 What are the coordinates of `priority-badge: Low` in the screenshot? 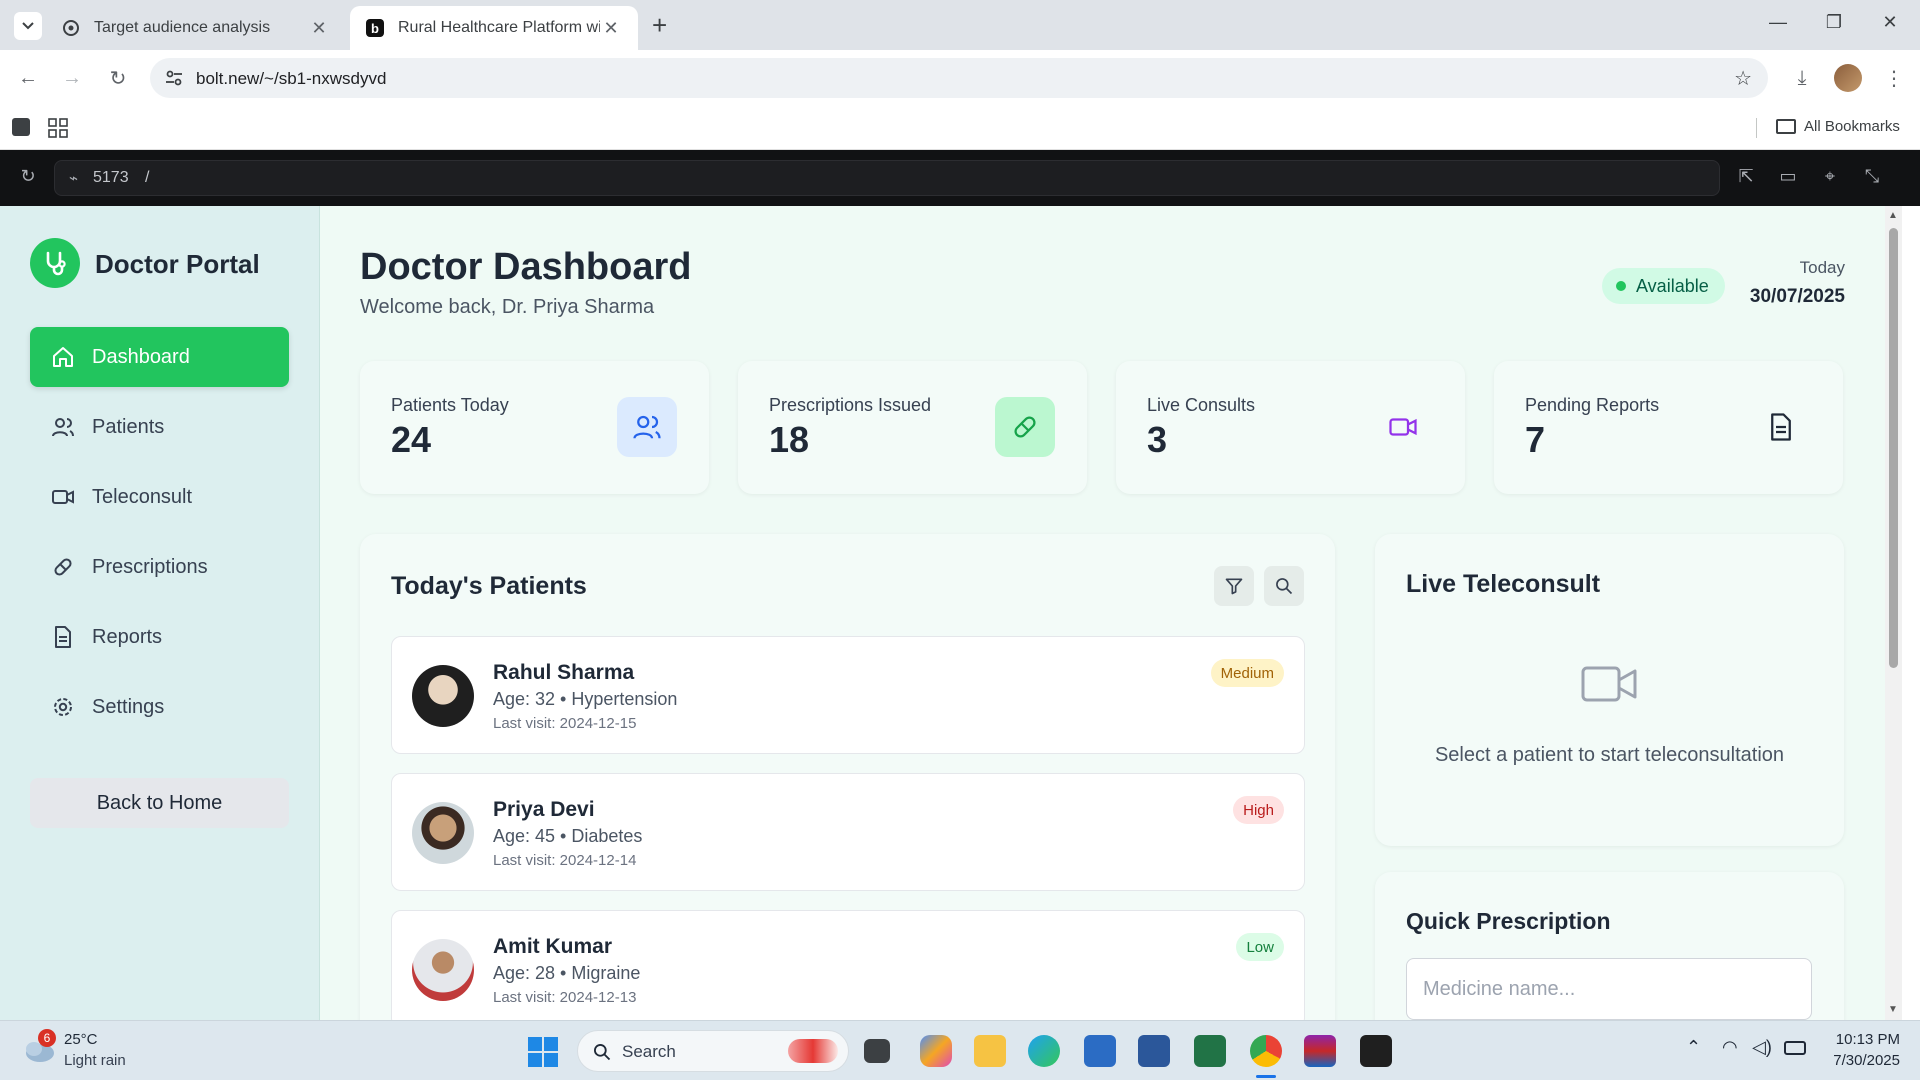 It's located at (1260, 947).